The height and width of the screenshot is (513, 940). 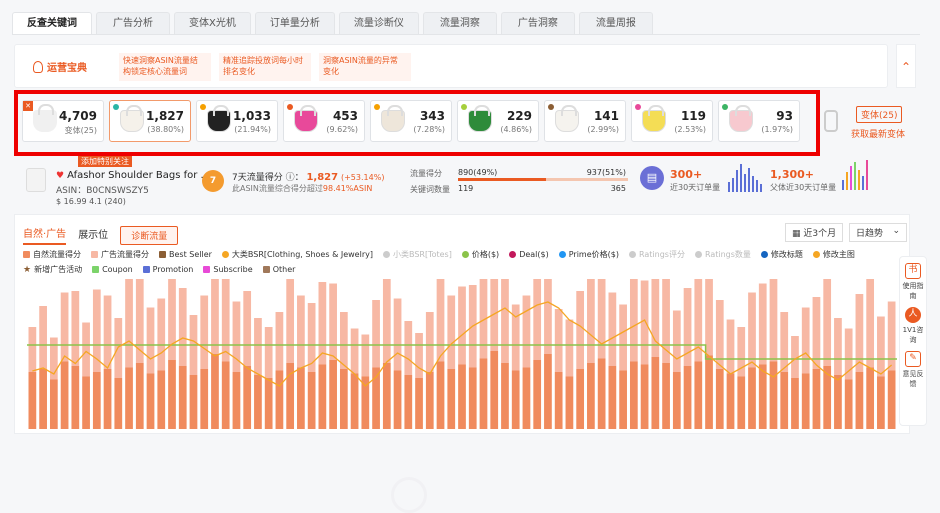 What do you see at coordinates (459, 23) in the screenshot?
I see `tab-6: 流量洞察` at bounding box center [459, 23].